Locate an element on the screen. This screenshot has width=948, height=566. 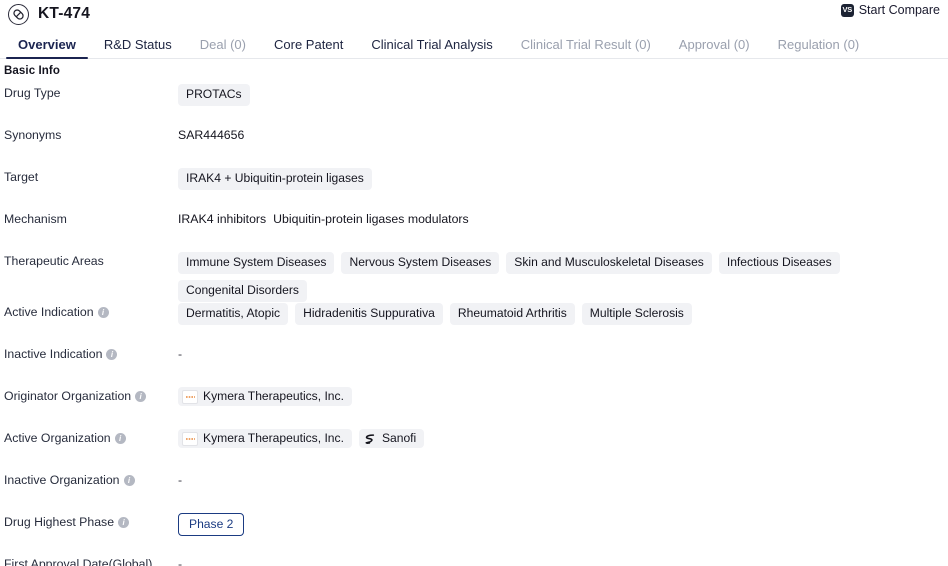
row-synonyms: Synonyms SAR444656 is located at coordinates (474, 146).